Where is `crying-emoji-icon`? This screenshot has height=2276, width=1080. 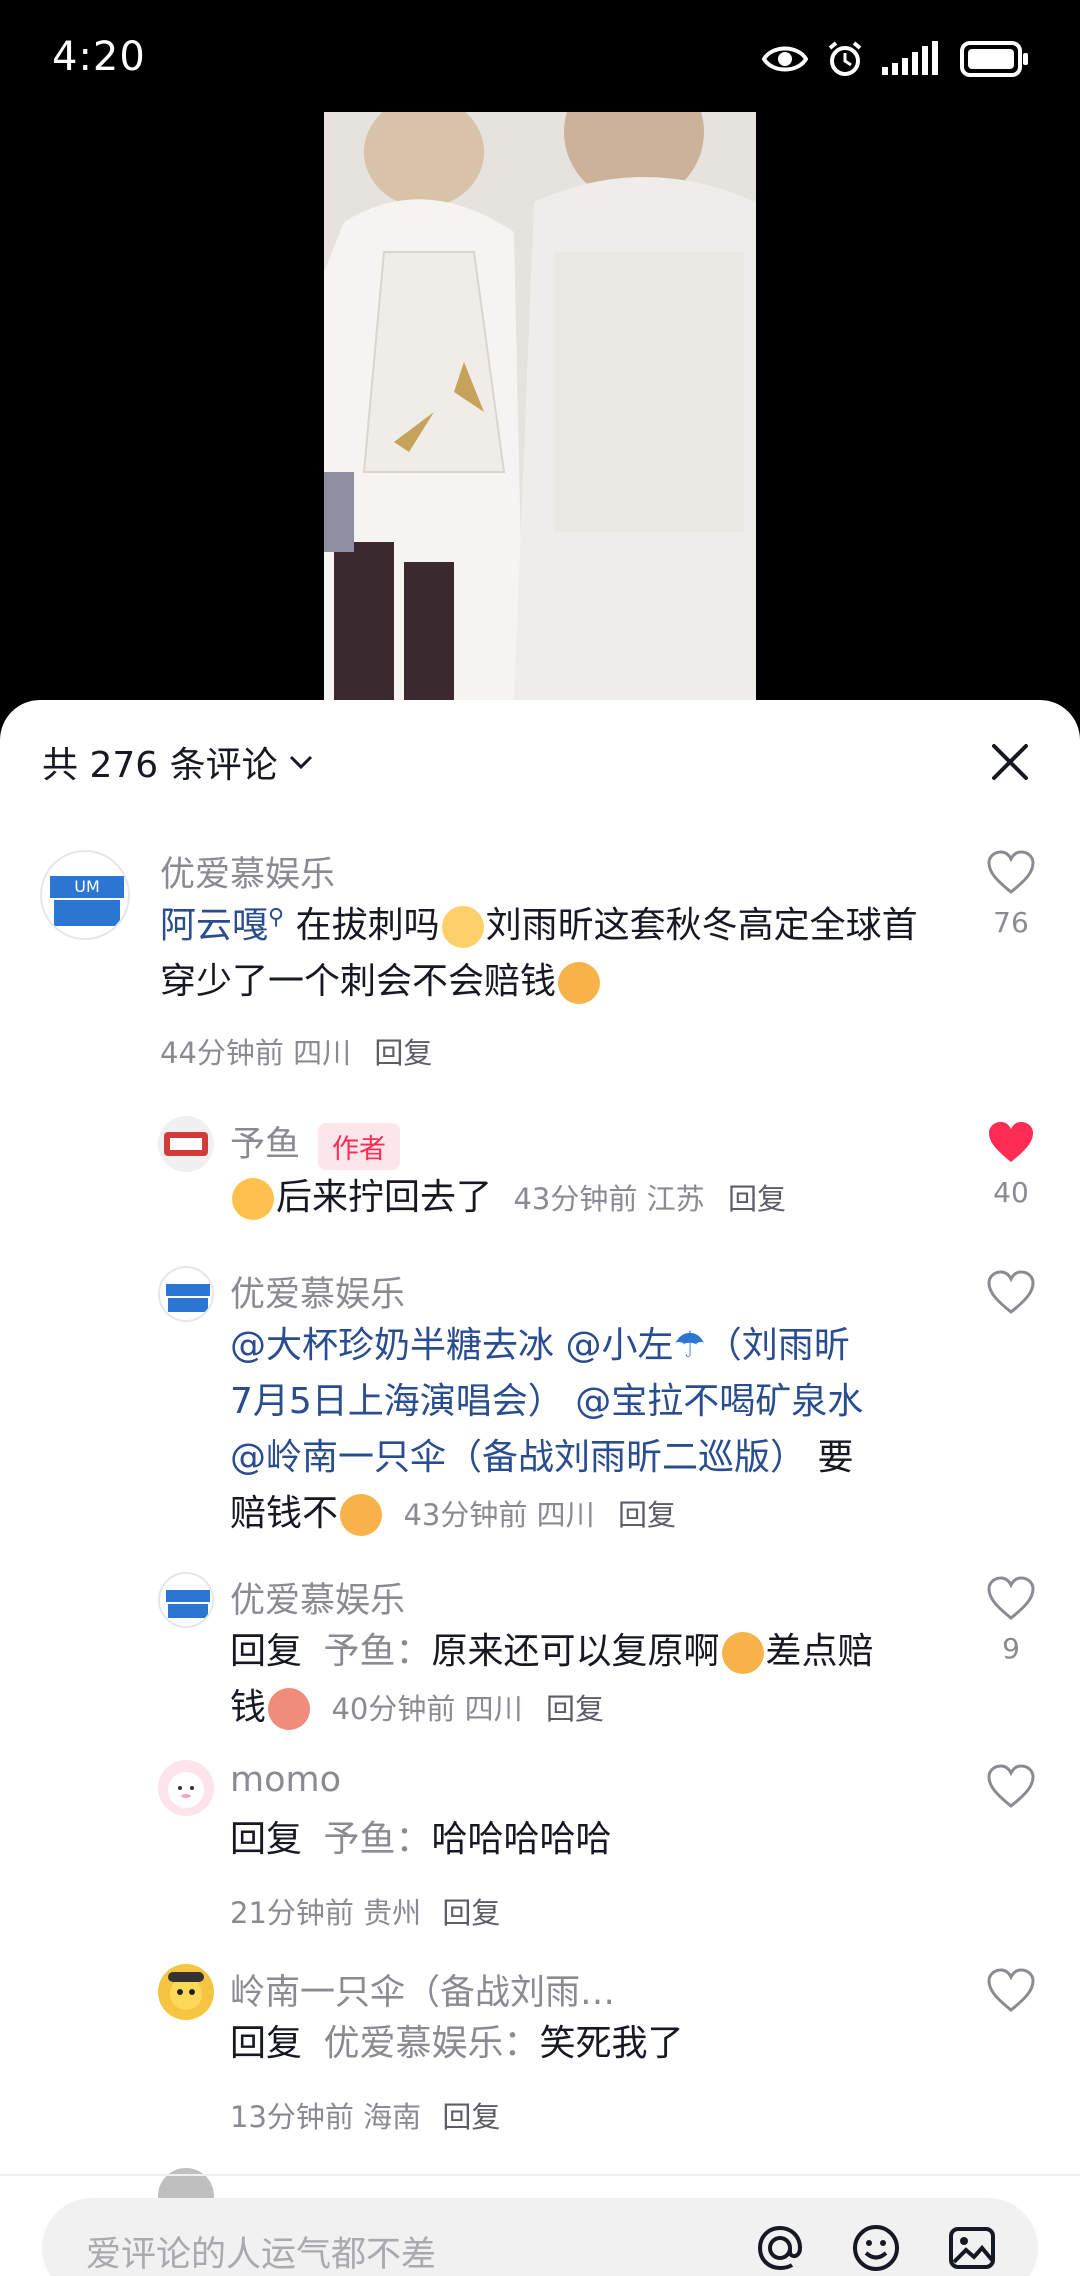 crying-emoji-icon is located at coordinates (462, 927).